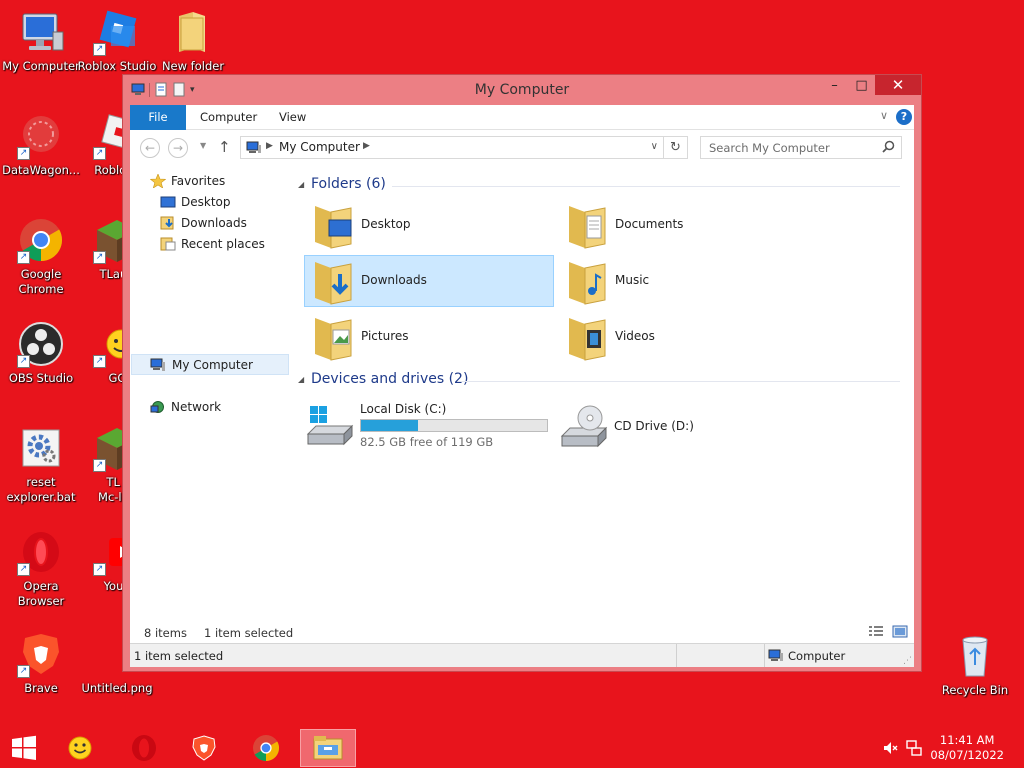  Describe the element at coordinates (900, 631) in the screenshot. I see `large-icons-view-icon` at that location.